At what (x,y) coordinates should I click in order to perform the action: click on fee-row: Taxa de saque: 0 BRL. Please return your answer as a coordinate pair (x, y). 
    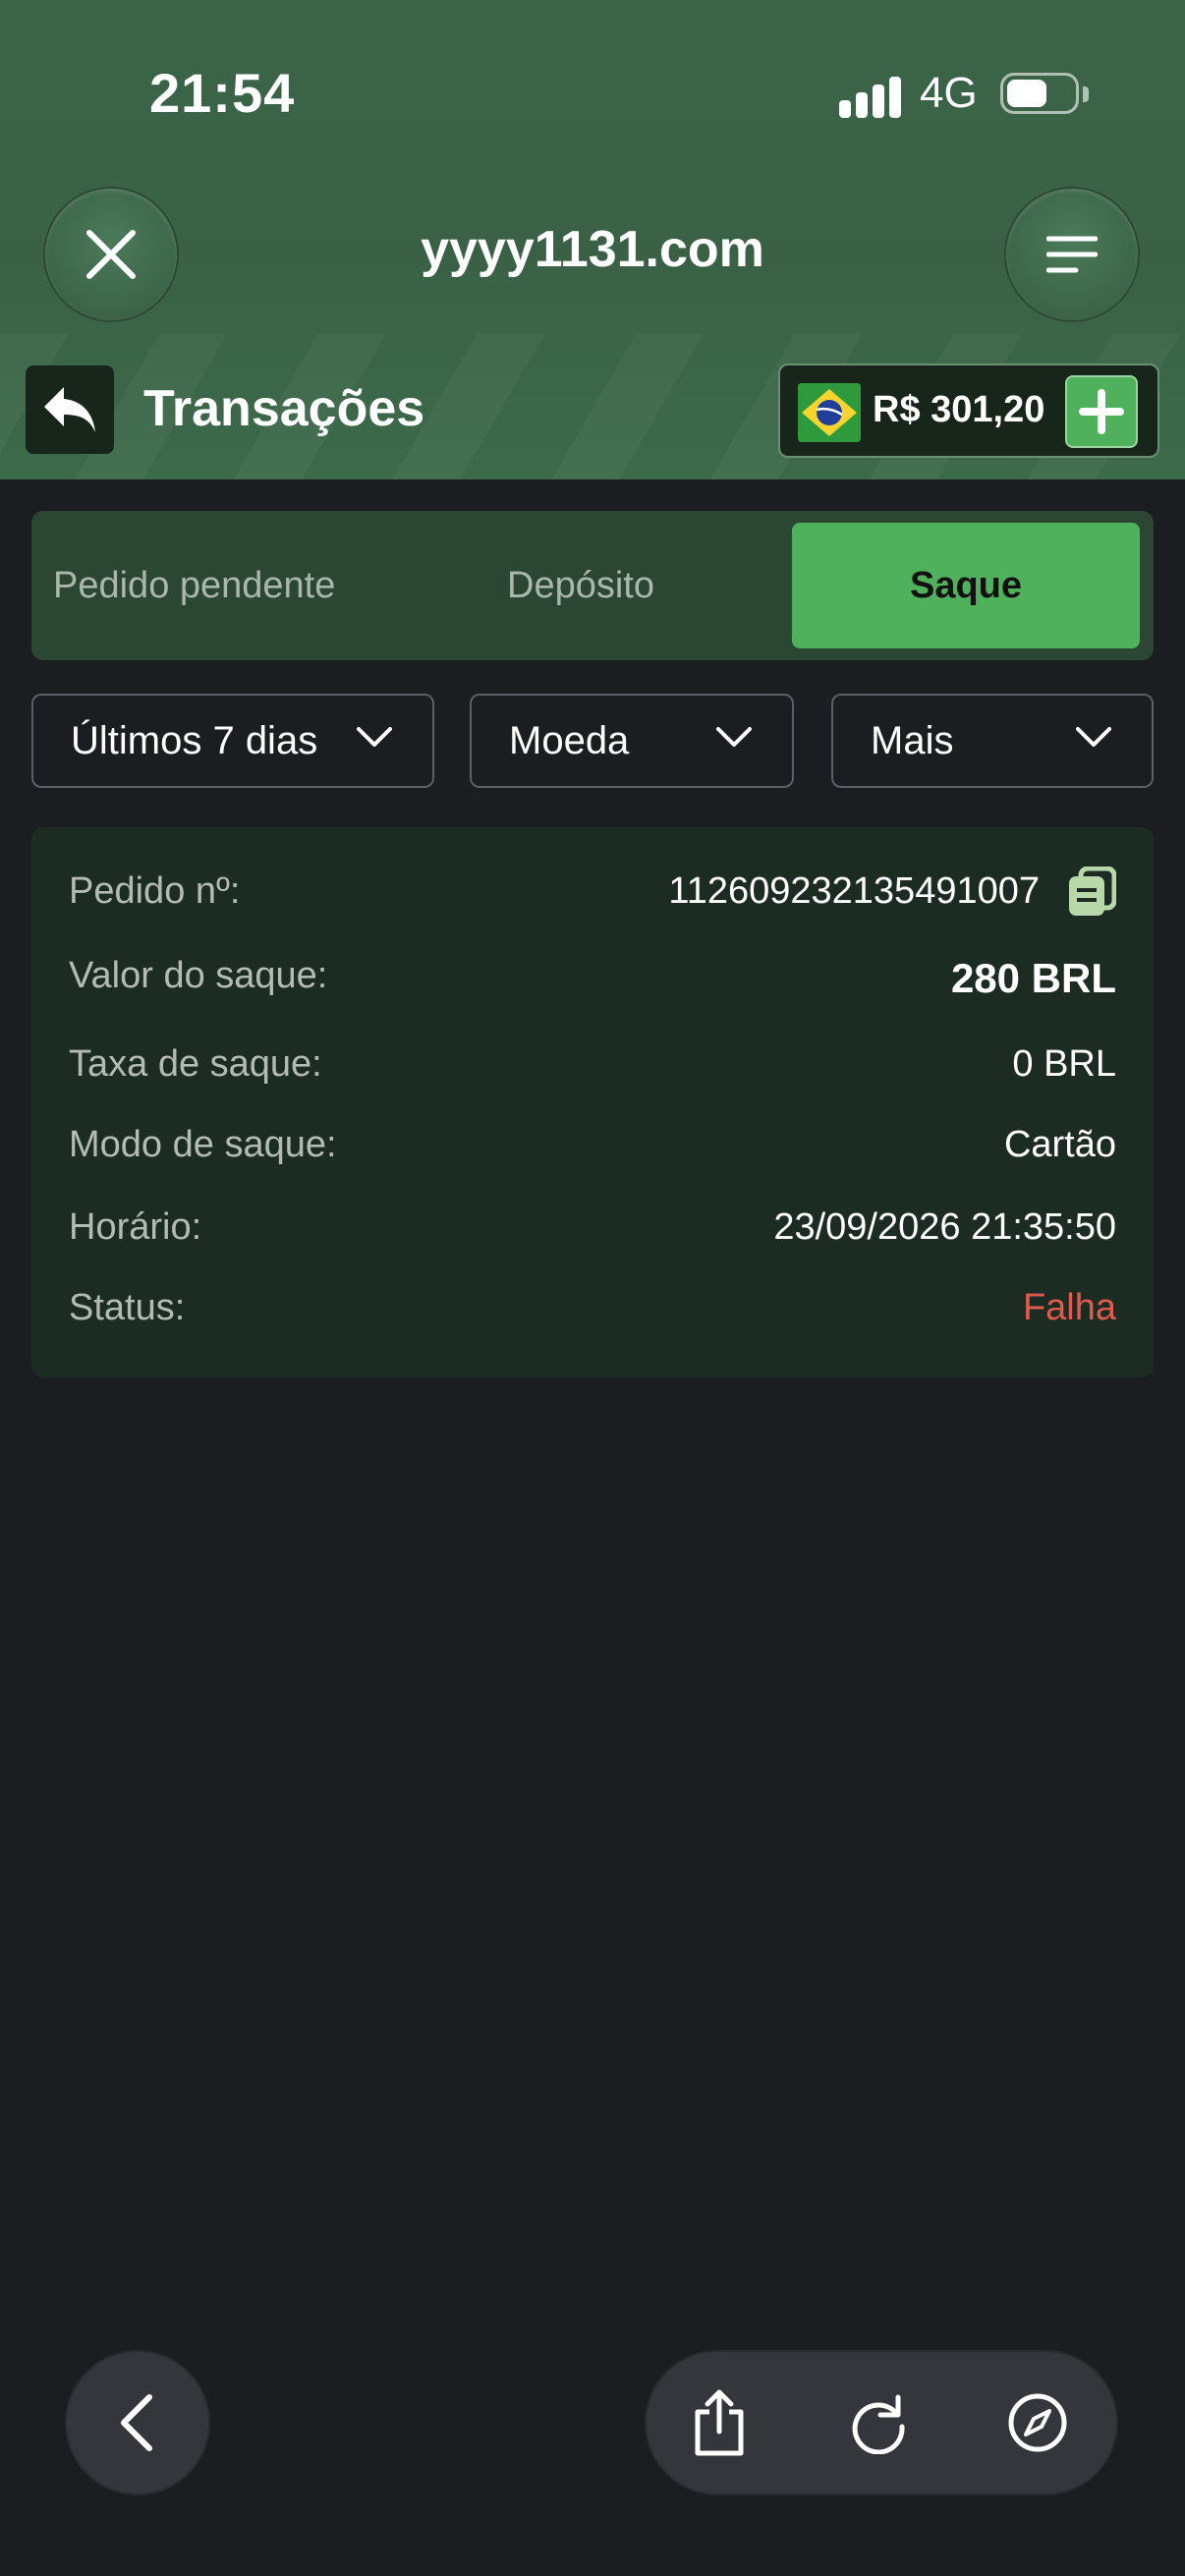
    Looking at the image, I should click on (592, 1072).